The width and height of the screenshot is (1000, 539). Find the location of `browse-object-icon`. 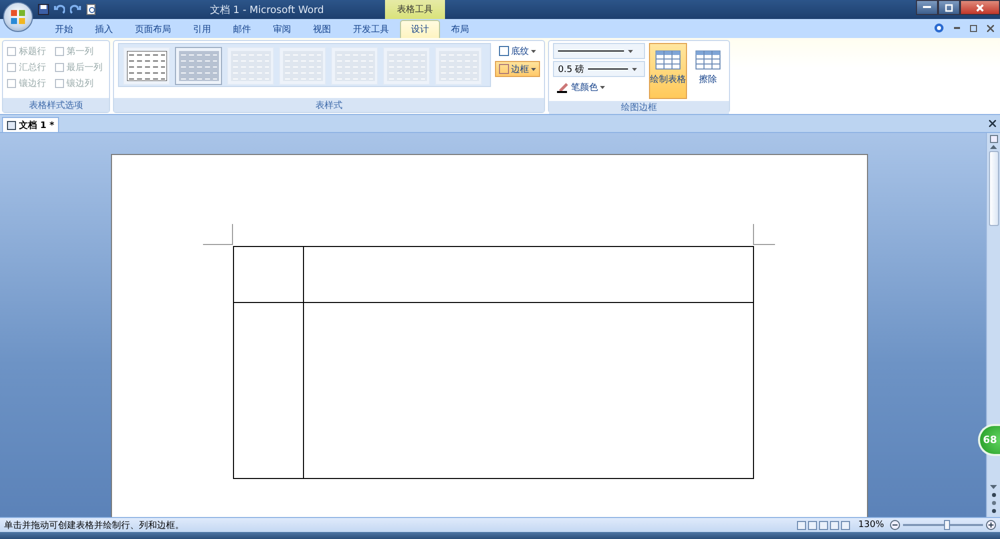

browse-object-icon is located at coordinates (993, 503).